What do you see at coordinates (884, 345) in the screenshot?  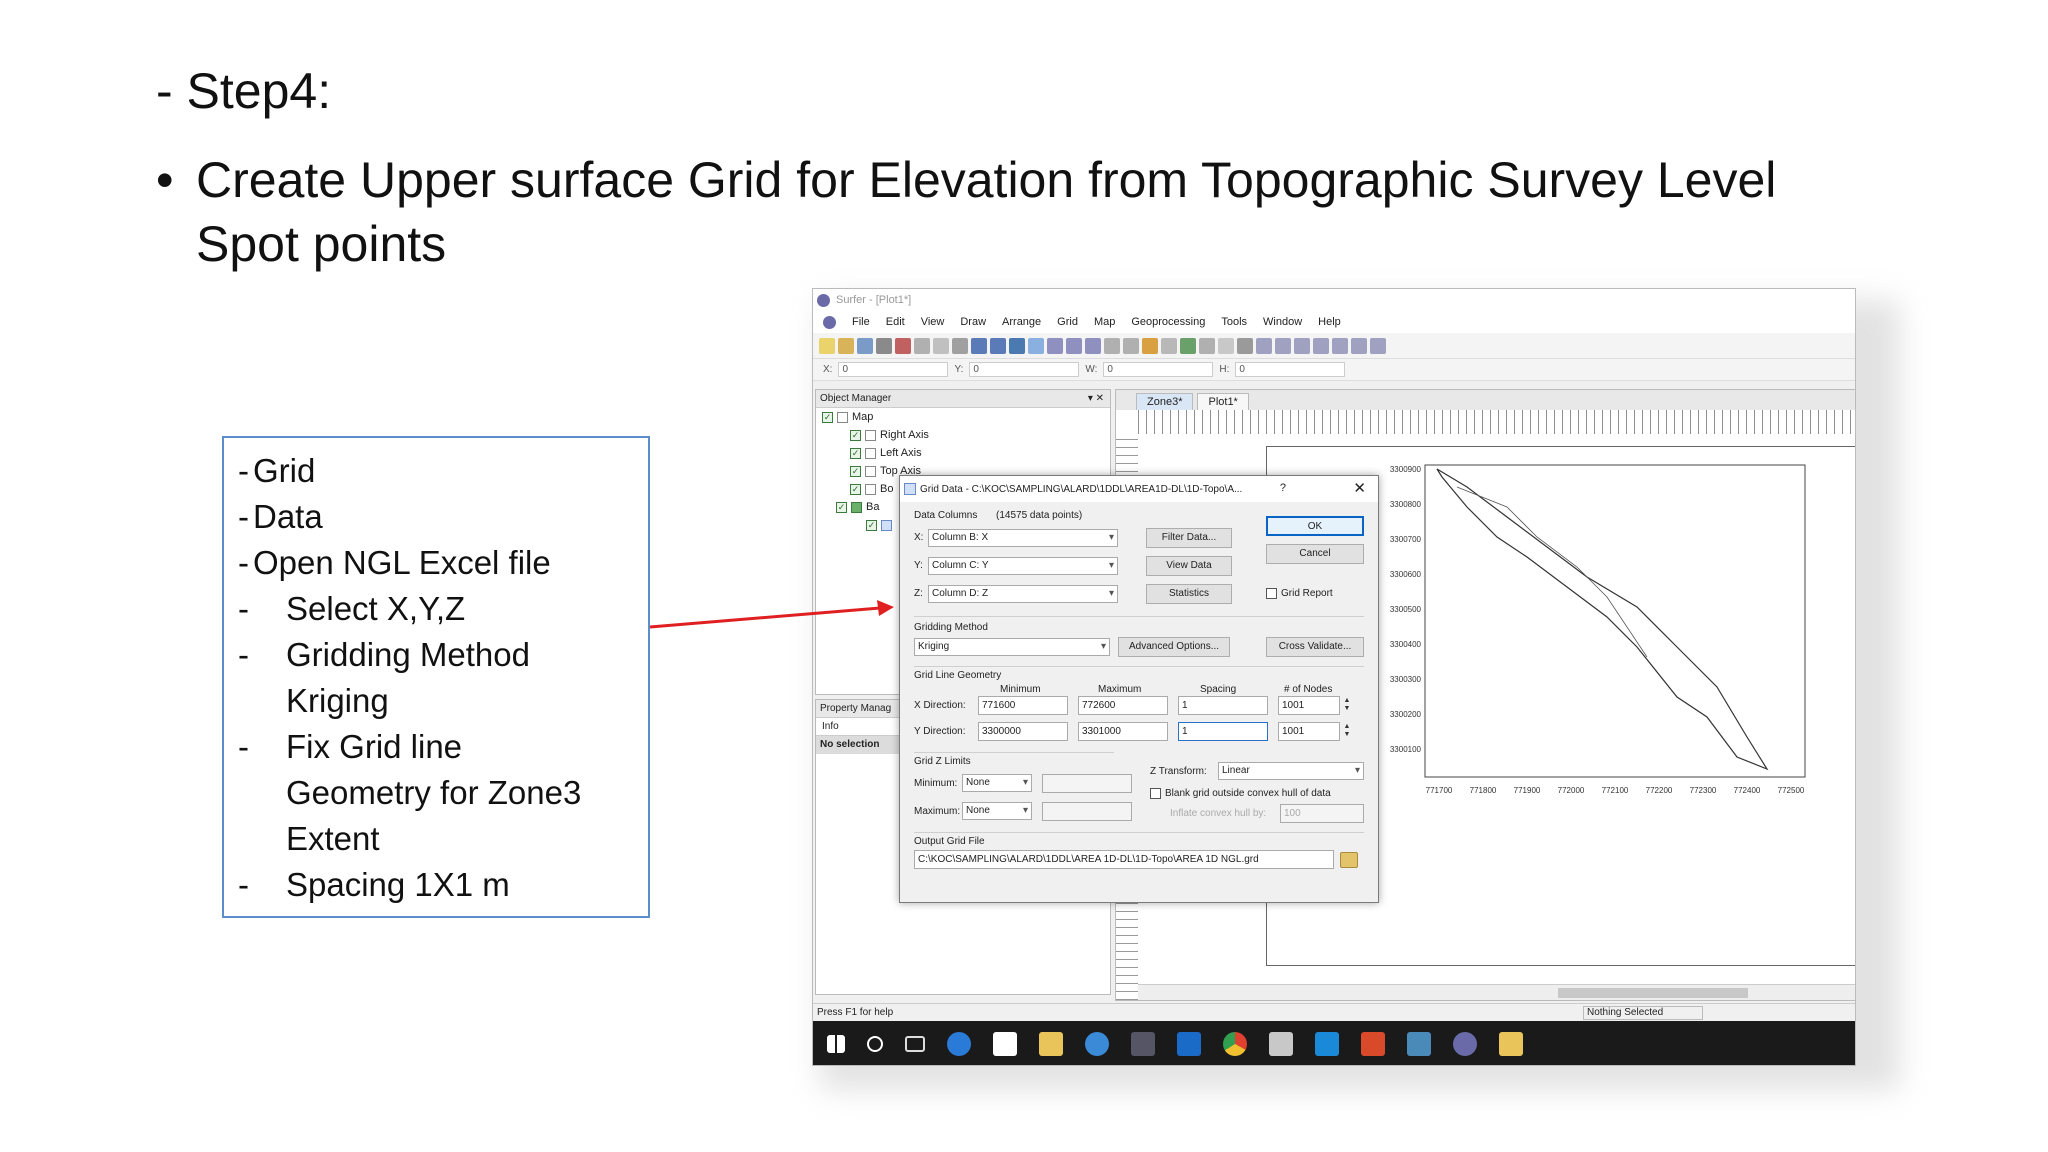 I see `print-icon` at bounding box center [884, 345].